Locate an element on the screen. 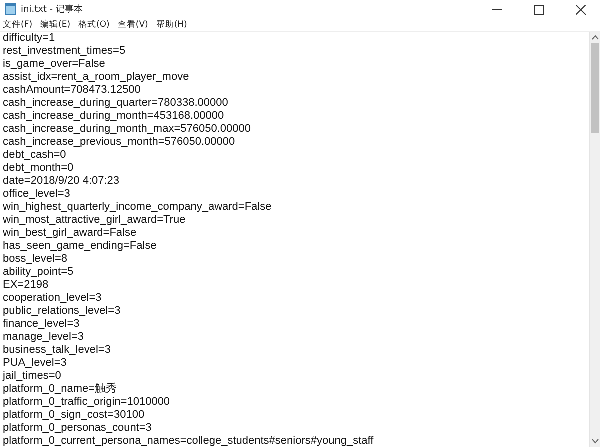 The height and width of the screenshot is (447, 600). text-line: win_most_attractive_girl_award=True is located at coordinates (95, 220).